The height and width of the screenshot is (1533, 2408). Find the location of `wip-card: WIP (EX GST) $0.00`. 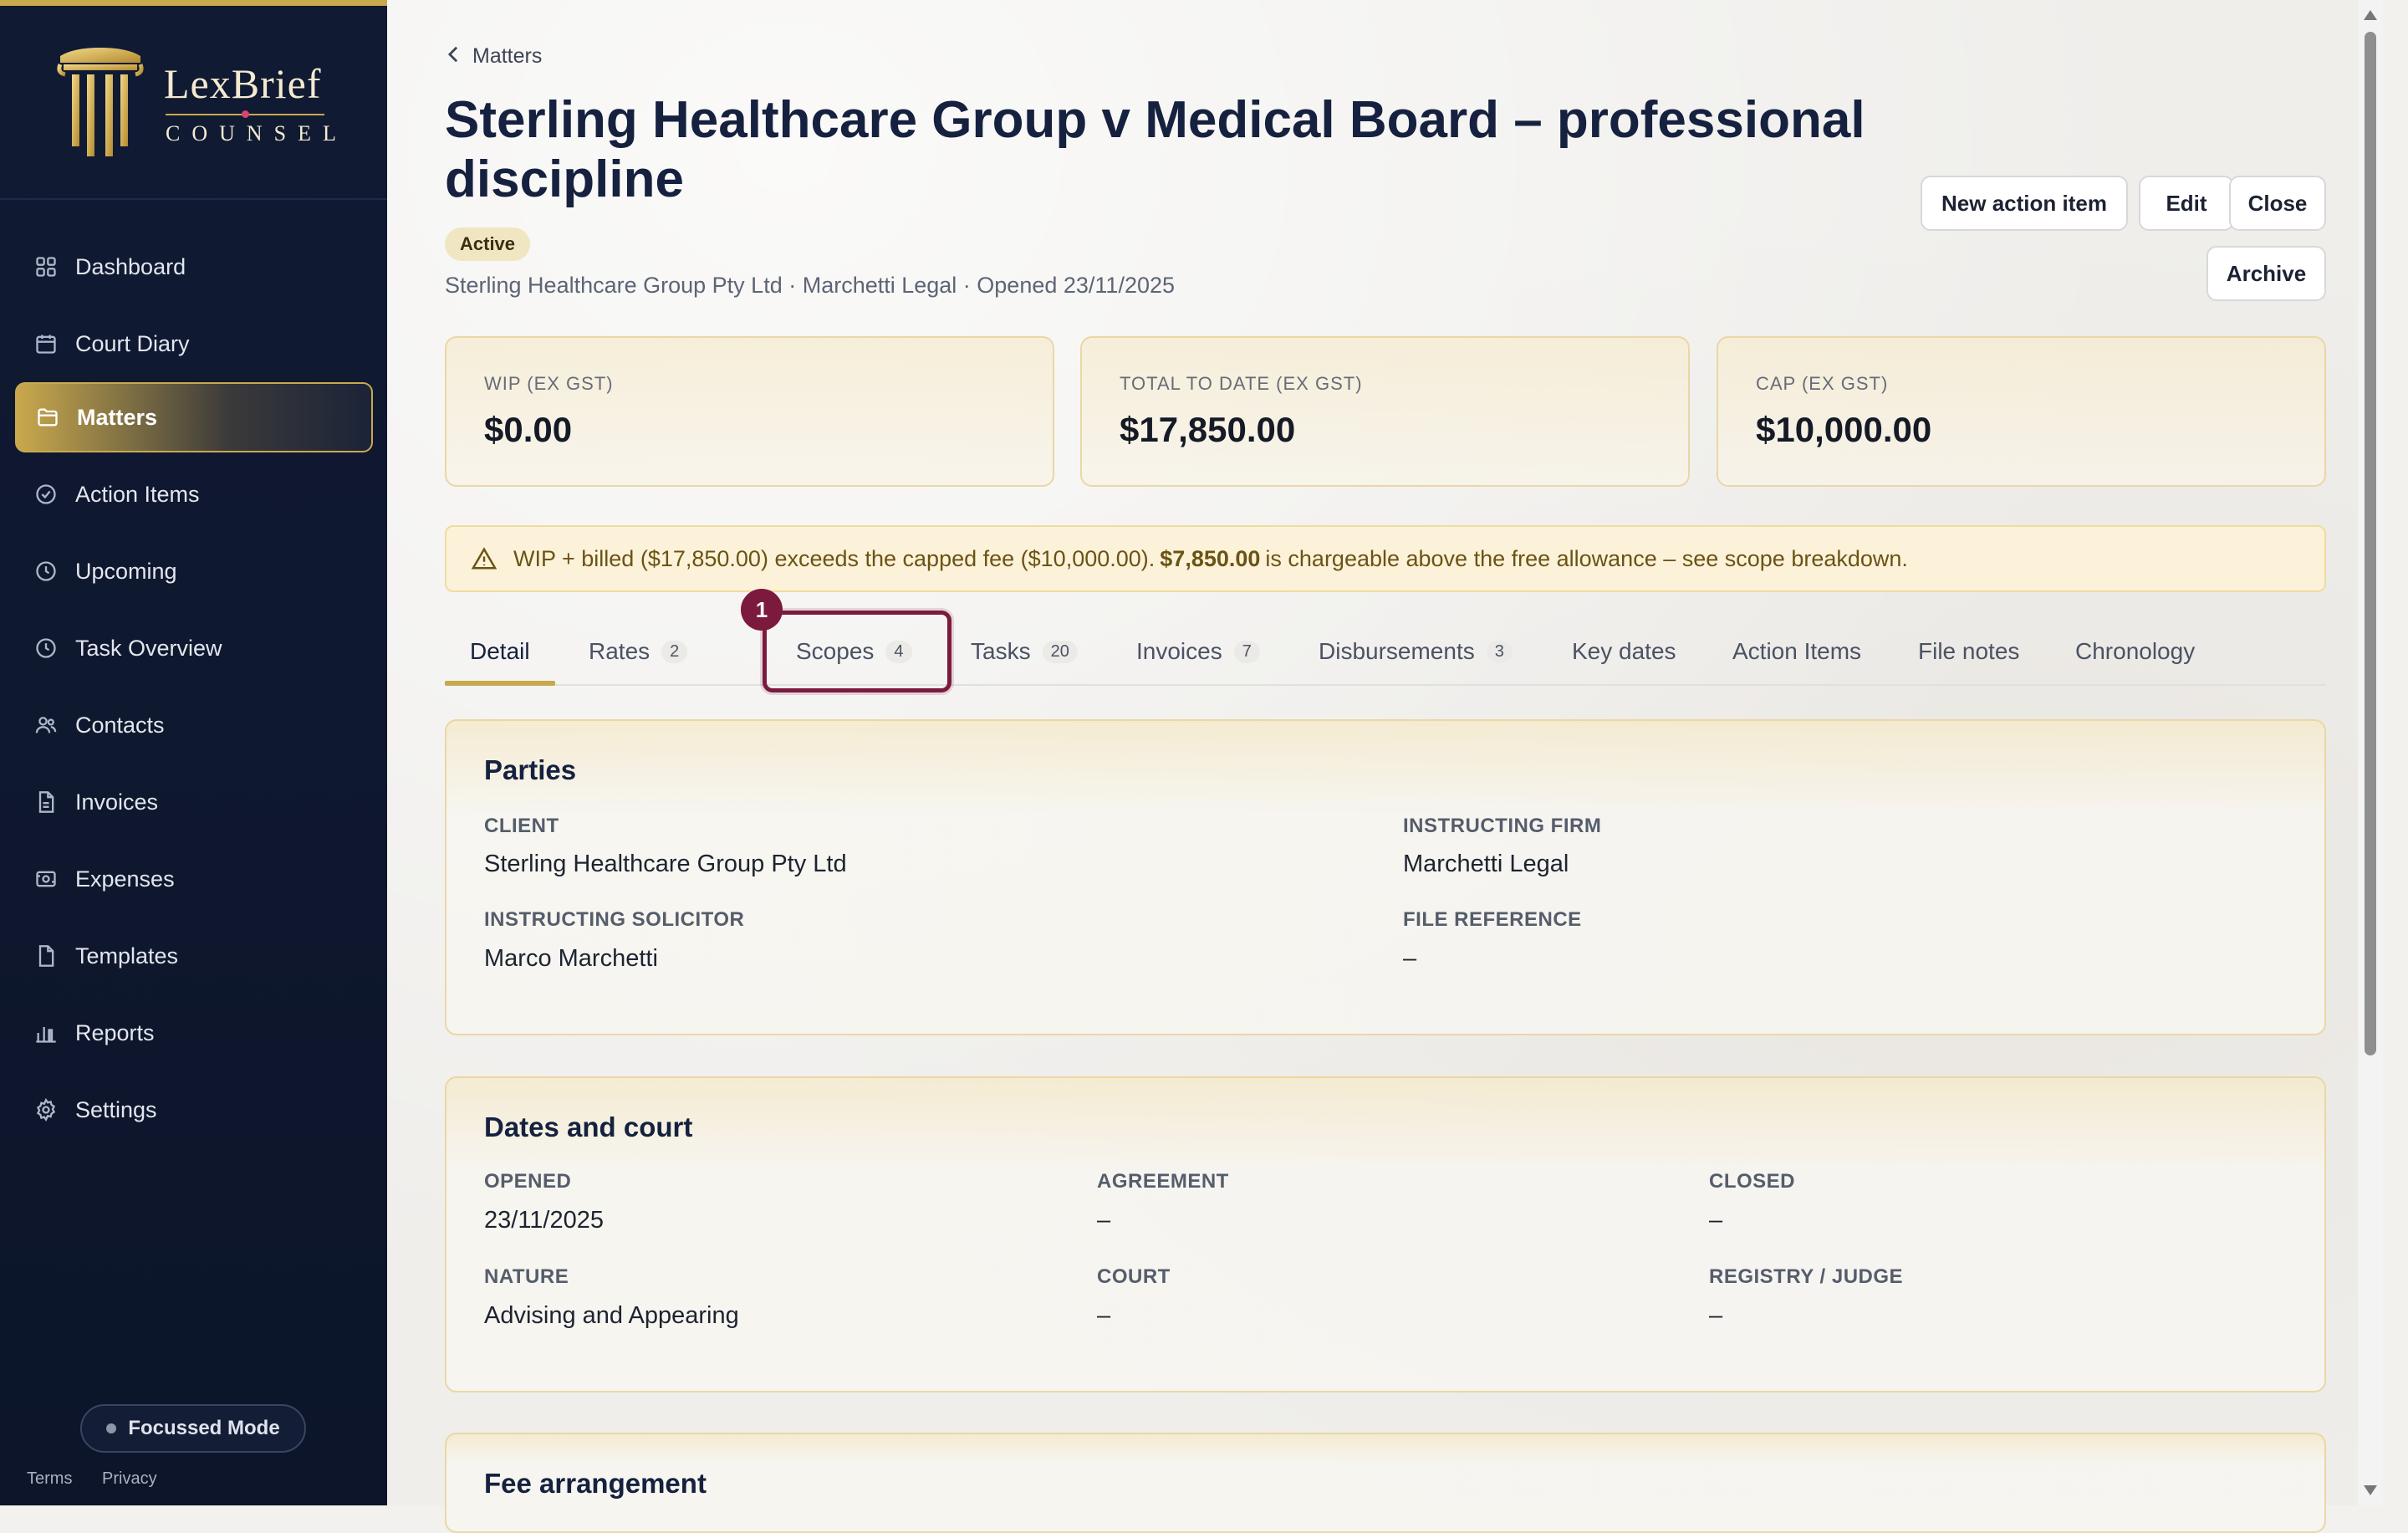

wip-card: WIP (EX GST) $0.00 is located at coordinates (749, 411).